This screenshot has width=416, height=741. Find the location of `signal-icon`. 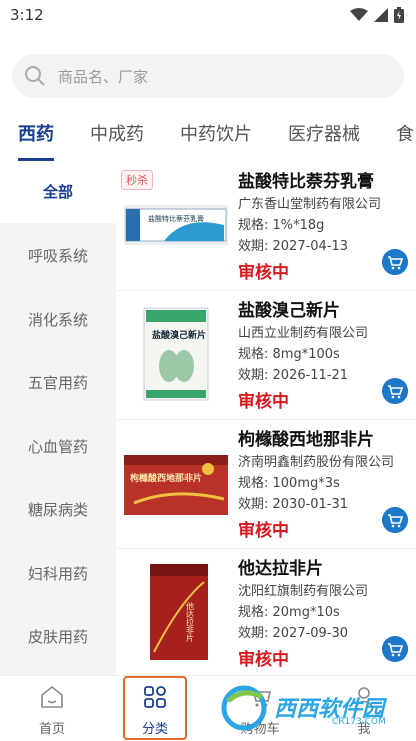

signal-icon is located at coordinates (381, 15).